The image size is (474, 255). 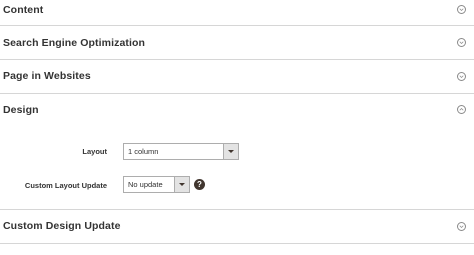 What do you see at coordinates (143, 151) in the screenshot?
I see `layout-select-value: 1 column` at bounding box center [143, 151].